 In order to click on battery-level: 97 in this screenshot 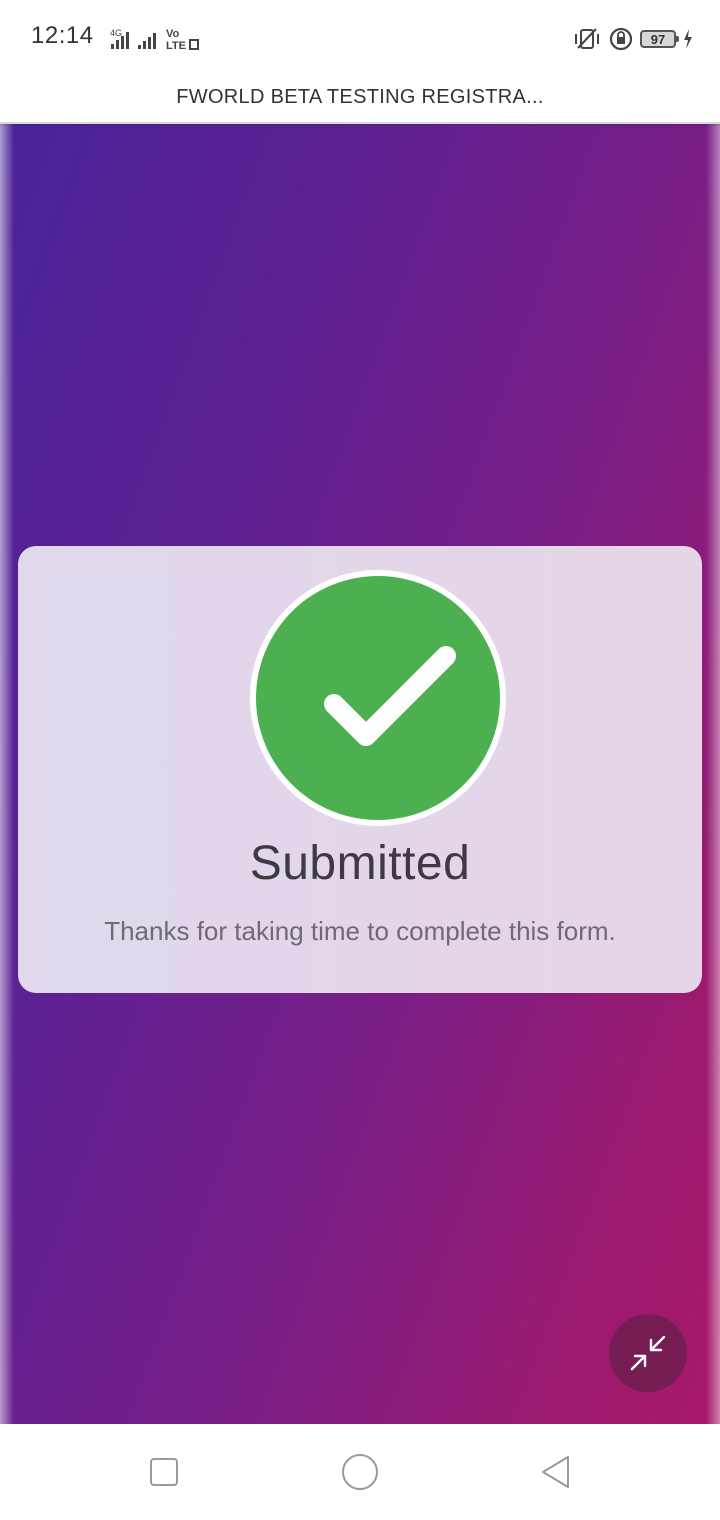, I will do `click(658, 39)`.